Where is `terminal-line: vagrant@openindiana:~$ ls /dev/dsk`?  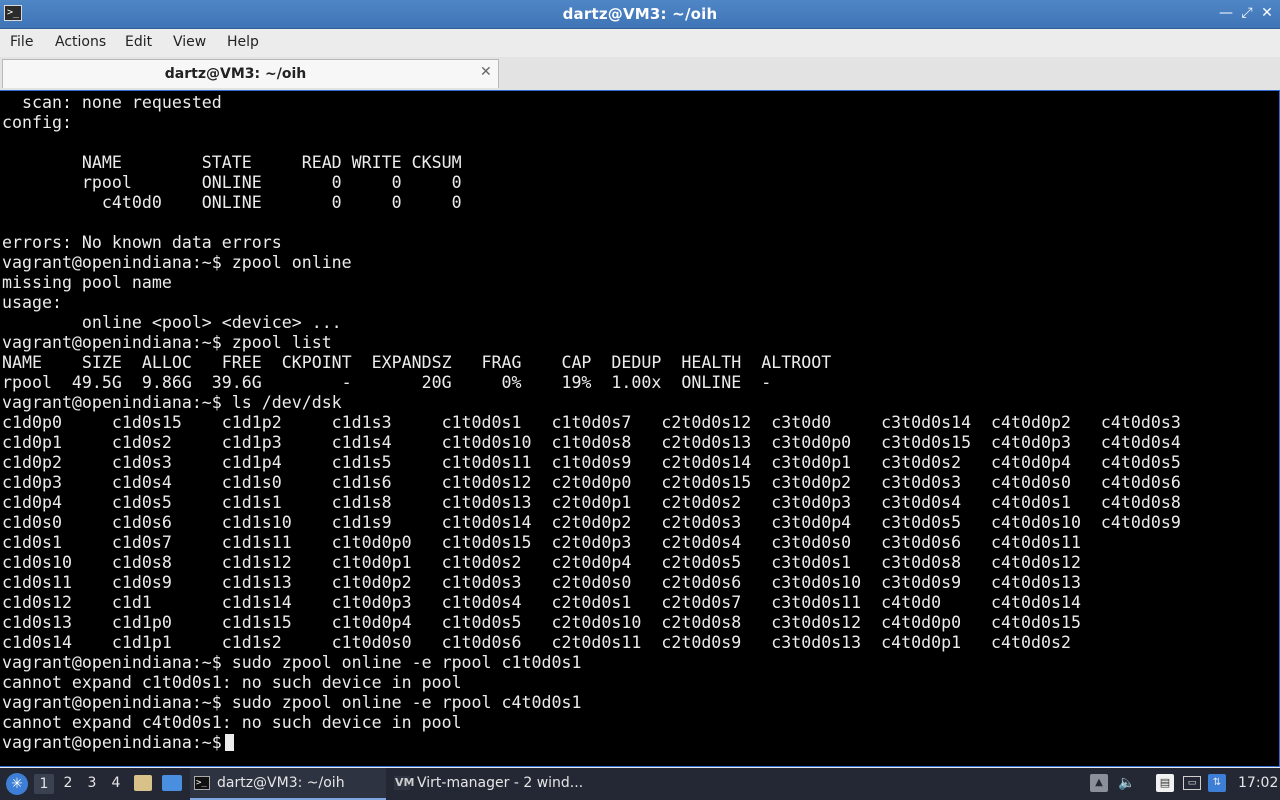
terminal-line: vagrant@openindiana:~$ ls /dev/dsk is located at coordinates (172, 402).